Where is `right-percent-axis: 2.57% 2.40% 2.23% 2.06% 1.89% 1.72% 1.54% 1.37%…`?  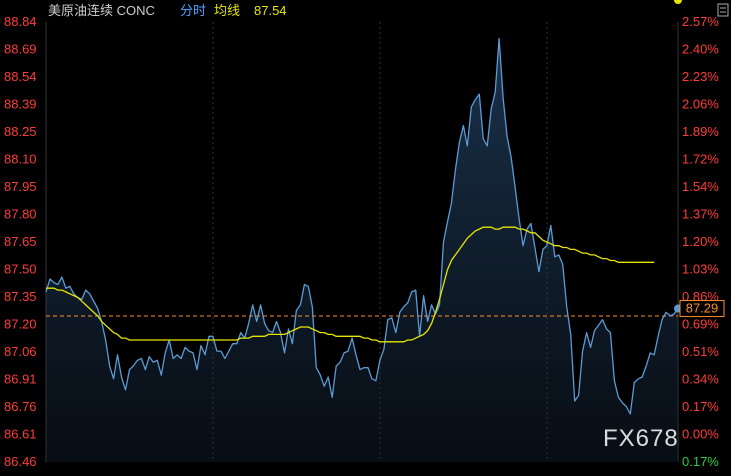
right-percent-axis: 2.57% 2.40% 2.23% 2.06% 1.89% 1.72% 1.54% 1.37%… is located at coordinates (700, 241).